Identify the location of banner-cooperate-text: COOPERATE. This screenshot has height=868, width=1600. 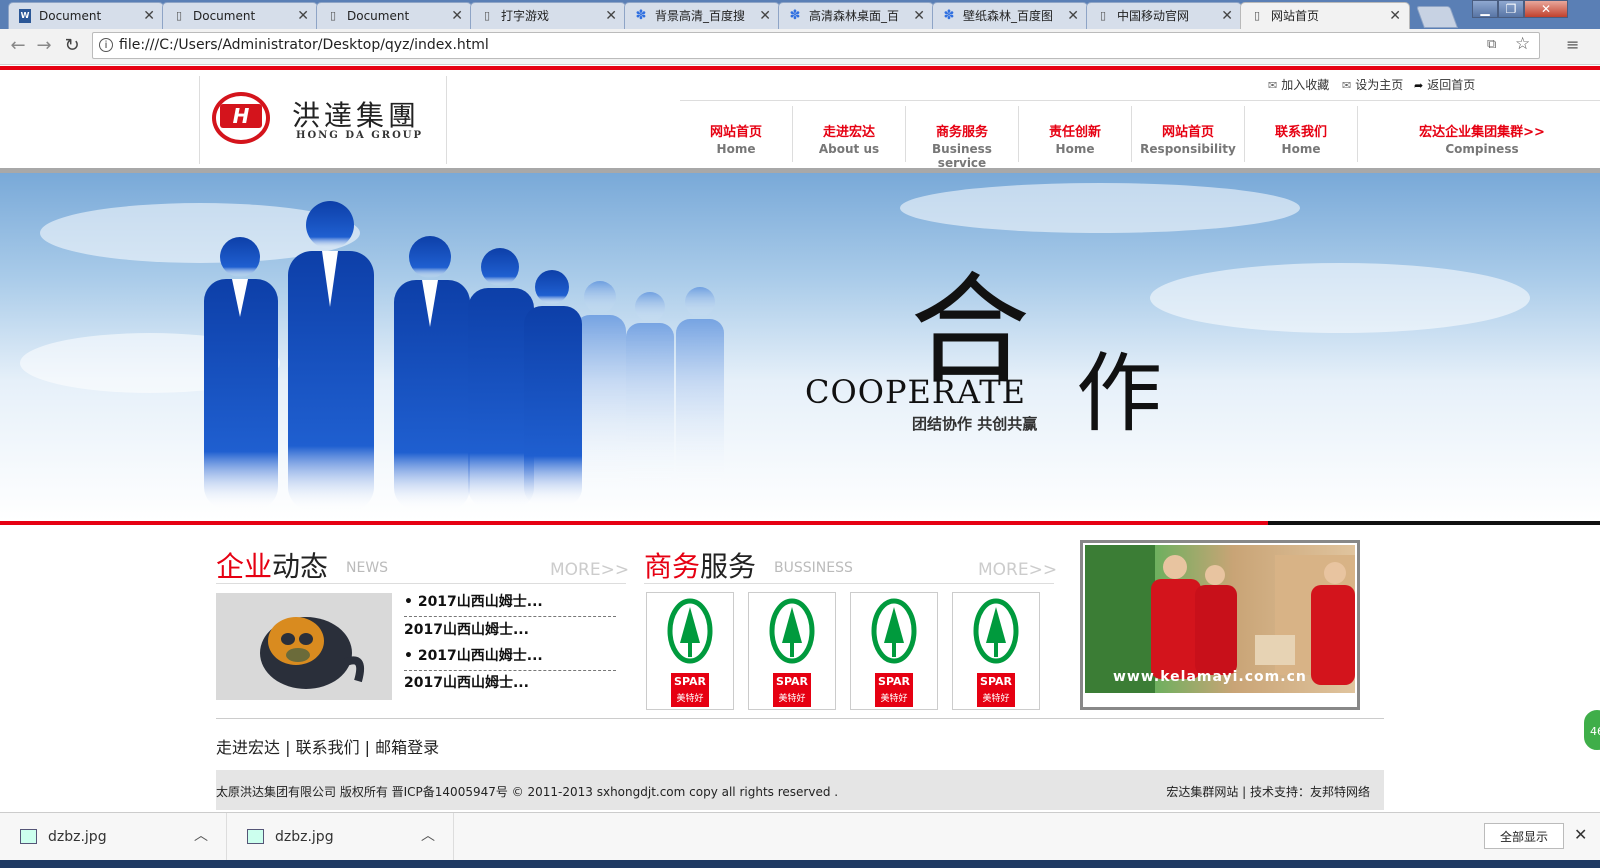
(915, 392).